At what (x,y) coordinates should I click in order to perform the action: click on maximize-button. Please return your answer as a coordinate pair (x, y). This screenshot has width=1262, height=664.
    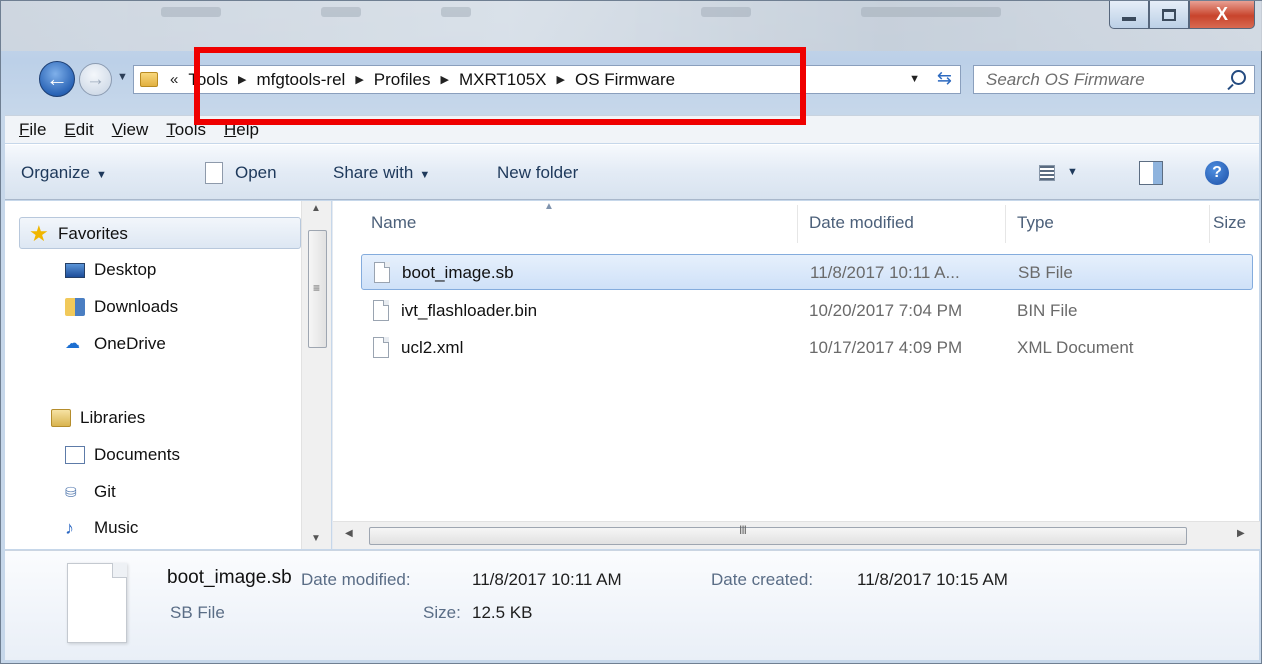
    Looking at the image, I should click on (1169, 15).